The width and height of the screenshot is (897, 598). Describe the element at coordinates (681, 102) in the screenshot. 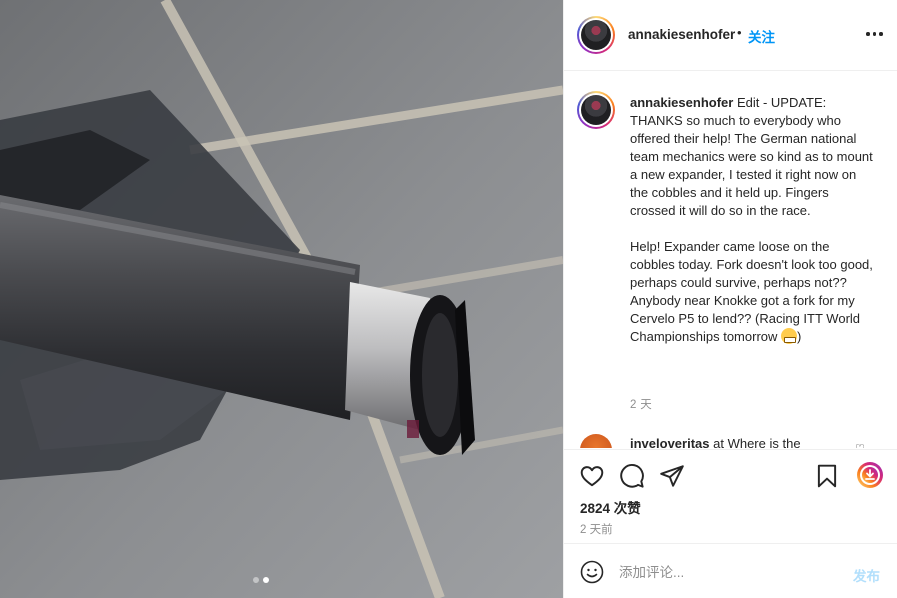

I see `caption-username: annakiesenhofer` at that location.